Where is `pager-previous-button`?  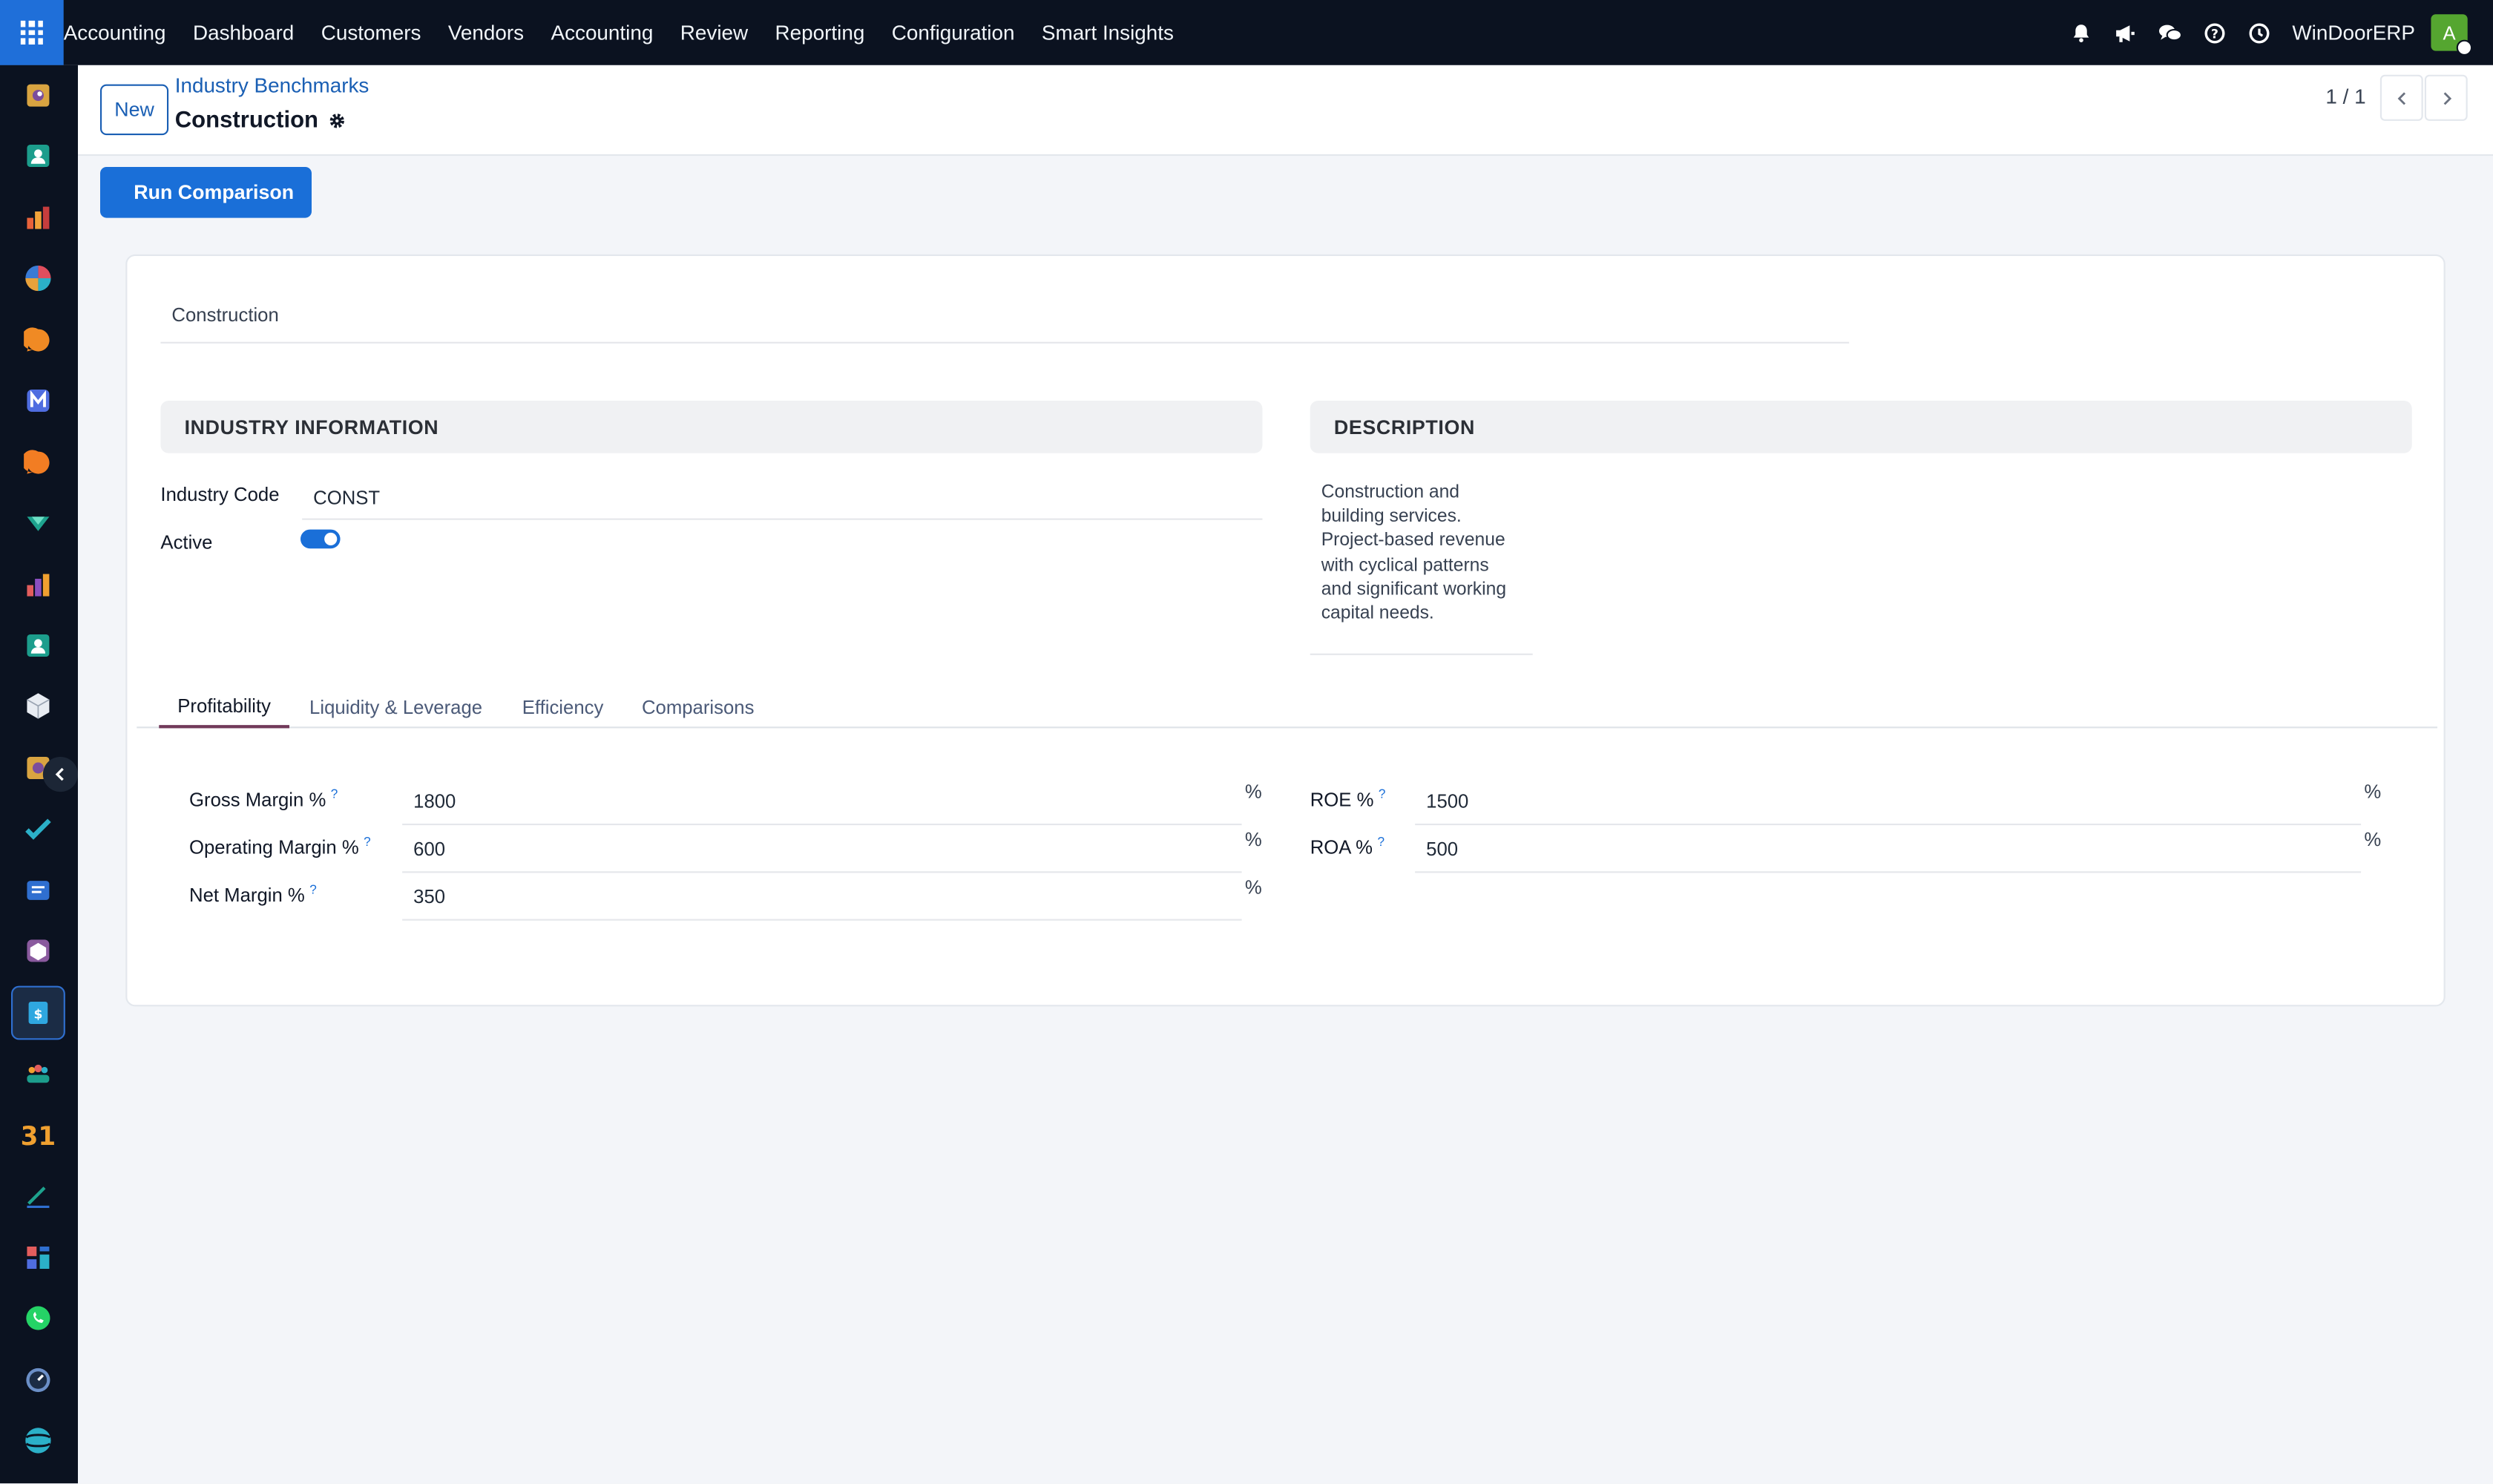
pager-previous-button is located at coordinates (2401, 97).